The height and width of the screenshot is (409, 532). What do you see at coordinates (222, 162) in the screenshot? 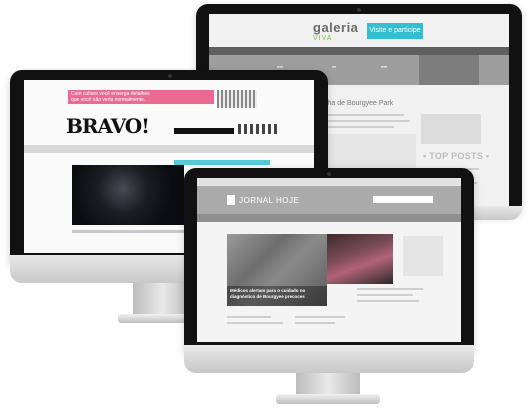
I see `teal-strip` at bounding box center [222, 162].